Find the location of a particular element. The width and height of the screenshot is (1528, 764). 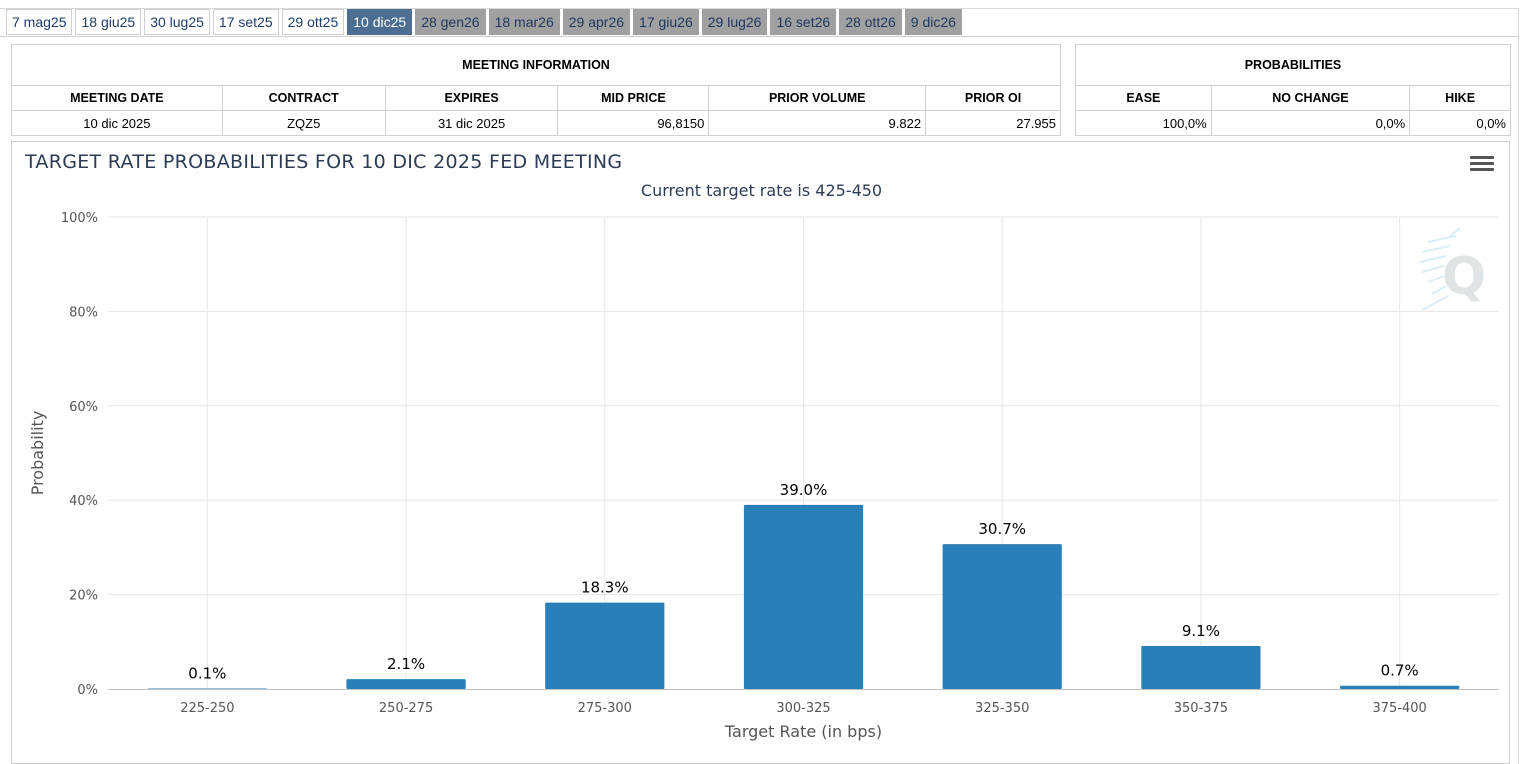

col-contract: CONTRACT is located at coordinates (303, 98).